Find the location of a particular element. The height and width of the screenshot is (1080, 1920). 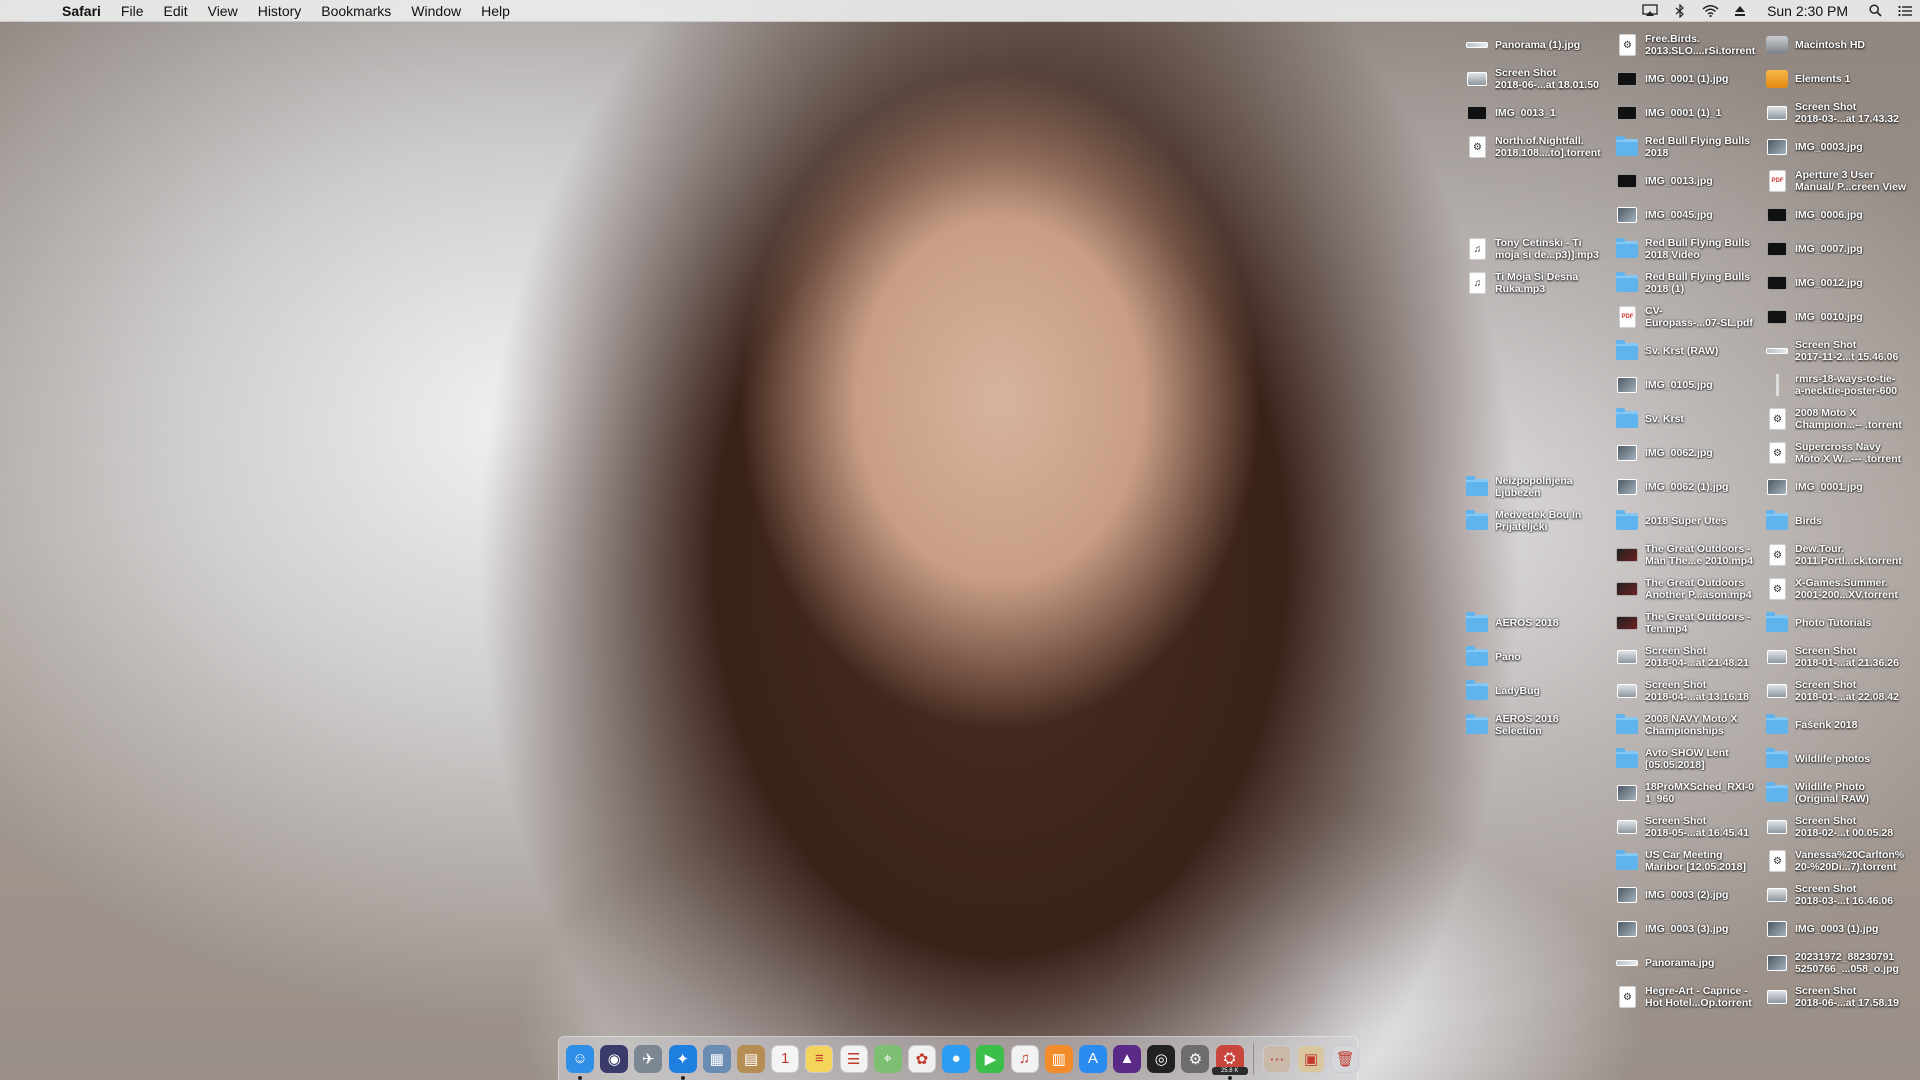

desktop-icon: Medvedek Bou In Prijateljčki is located at coordinates (1541, 521).